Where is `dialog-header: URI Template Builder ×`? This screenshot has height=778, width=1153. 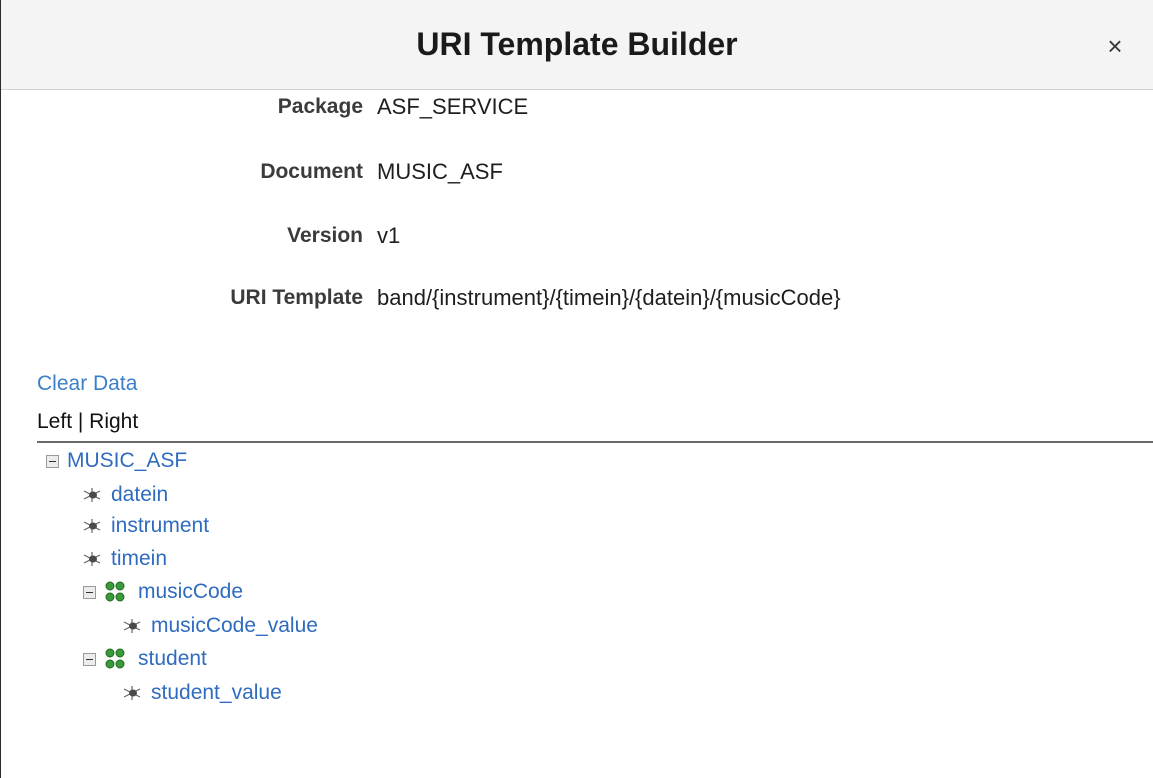
dialog-header: URI Template Builder × is located at coordinates (577, 45).